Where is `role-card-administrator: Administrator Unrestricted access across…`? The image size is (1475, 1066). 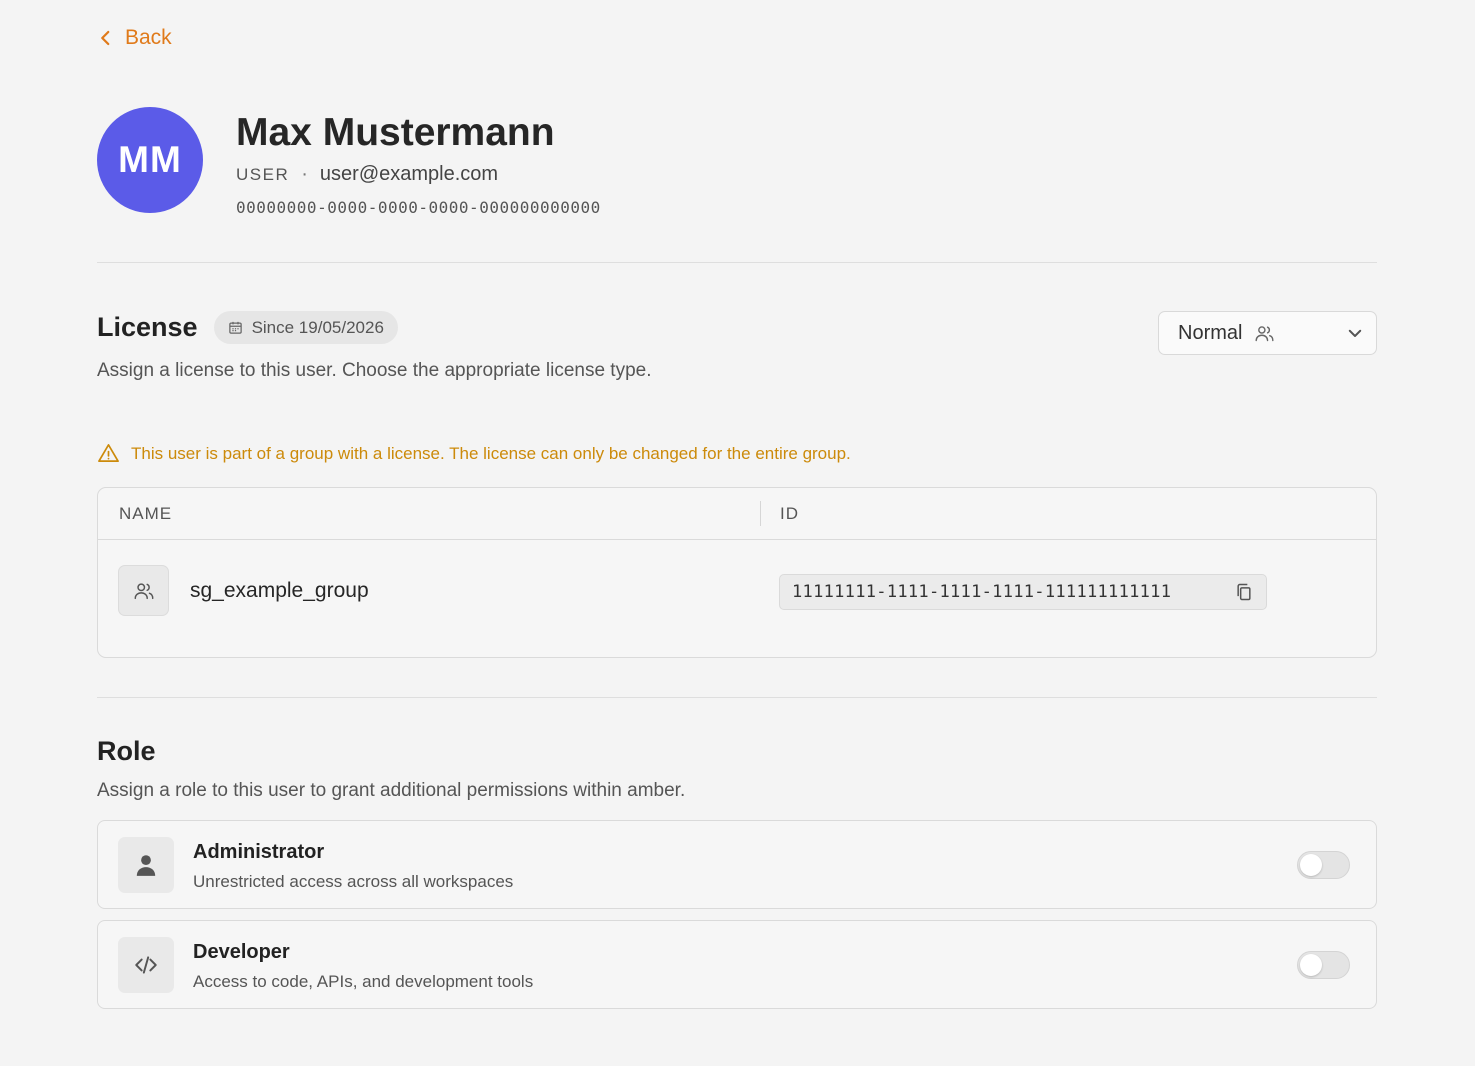 role-card-administrator: Administrator Unrestricted access across… is located at coordinates (737, 864).